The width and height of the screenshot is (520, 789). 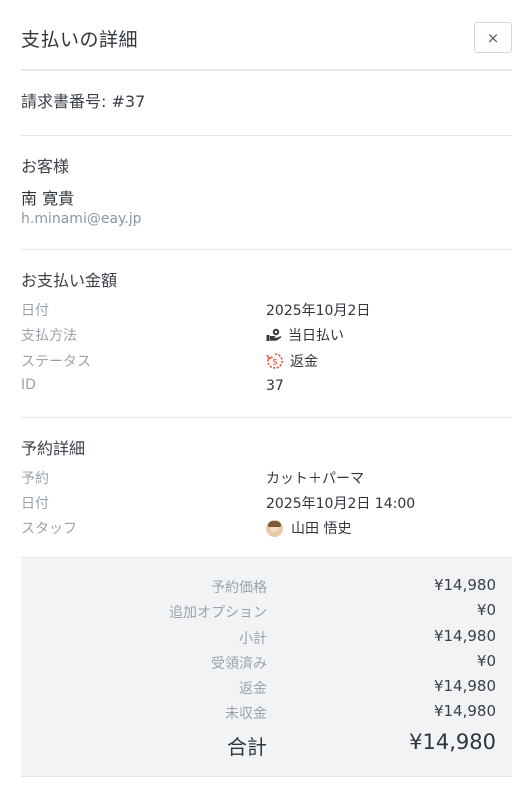 I want to click on booking-item-value: カット＋パーマ, so click(x=315, y=478).